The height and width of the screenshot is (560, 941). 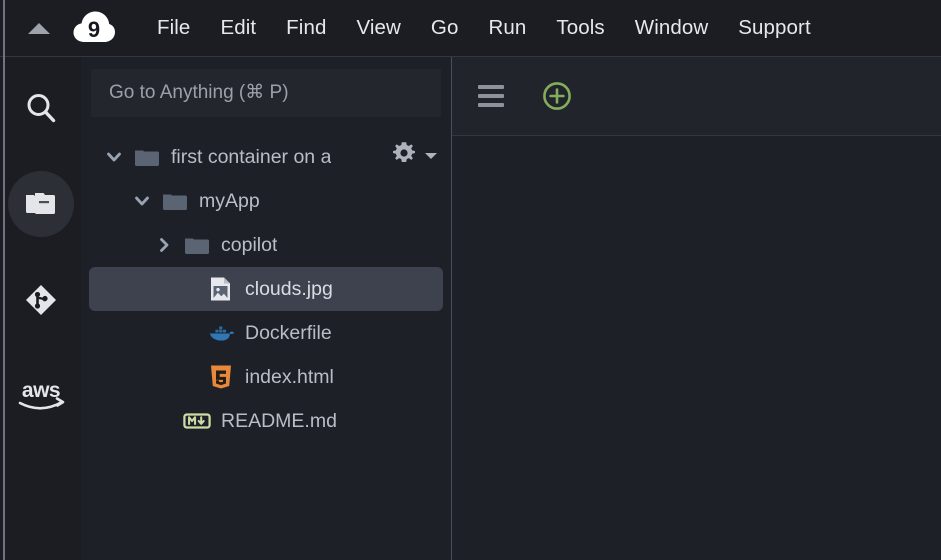 I want to click on menu-item-view: View, so click(x=378, y=28).